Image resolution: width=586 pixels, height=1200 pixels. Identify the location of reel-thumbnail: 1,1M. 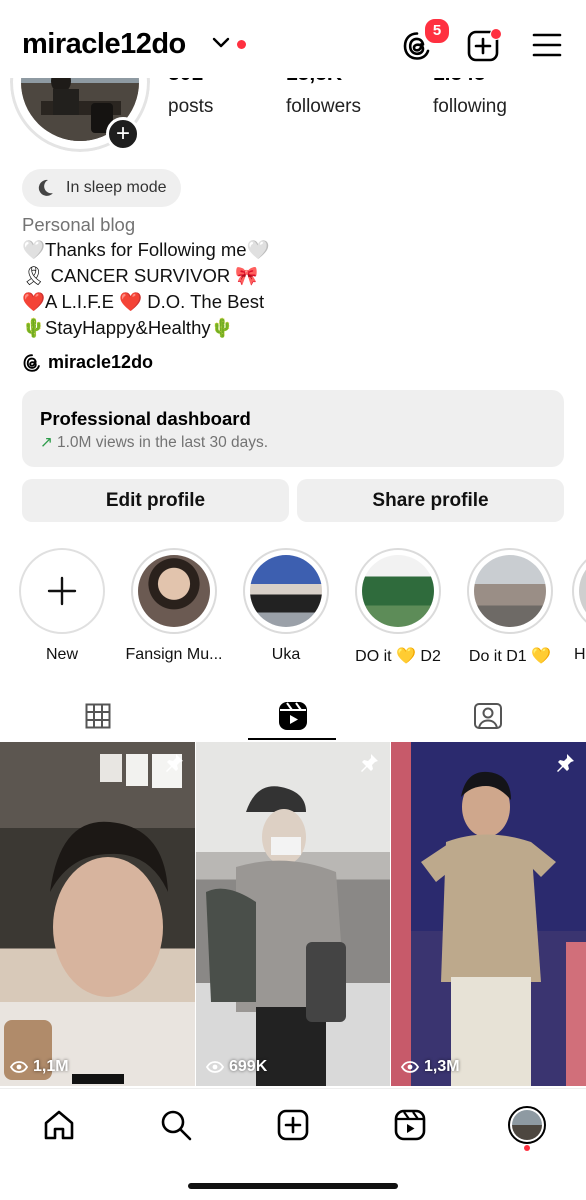
(97, 914).